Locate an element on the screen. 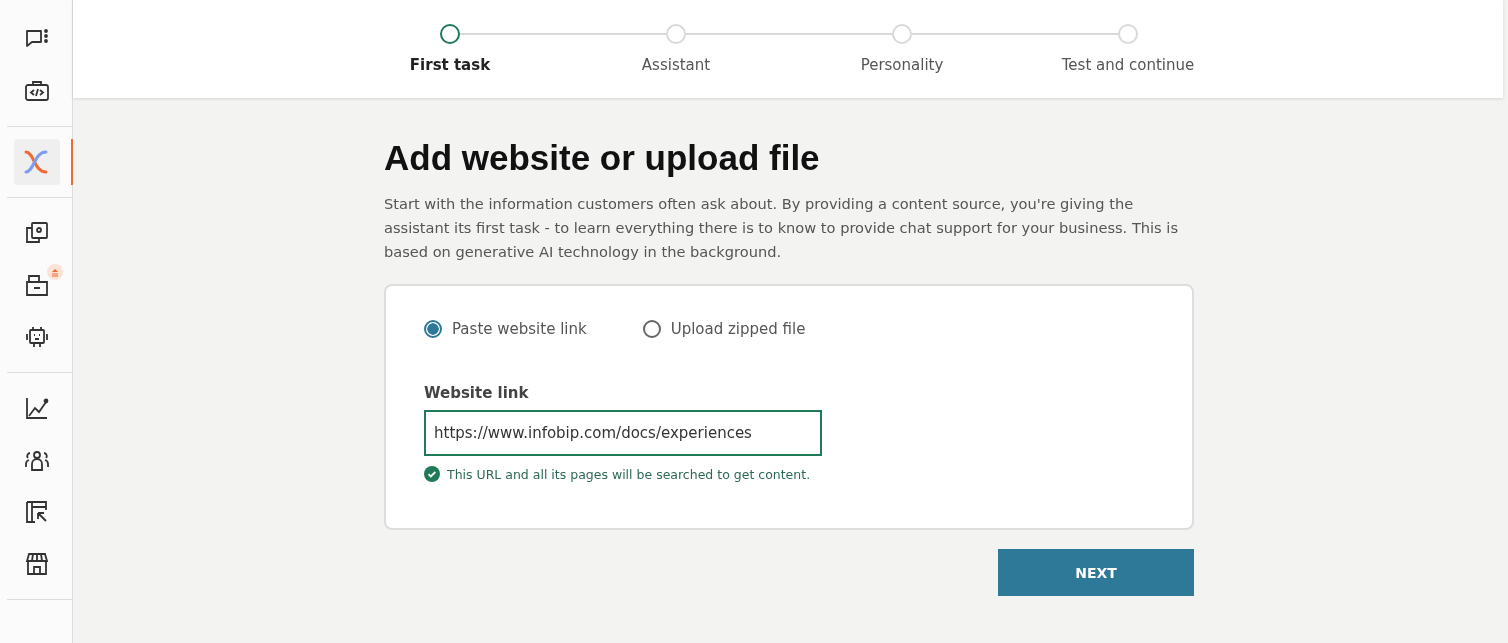 The width and height of the screenshot is (1508, 643). notification-badge-icon is located at coordinates (55, 272).